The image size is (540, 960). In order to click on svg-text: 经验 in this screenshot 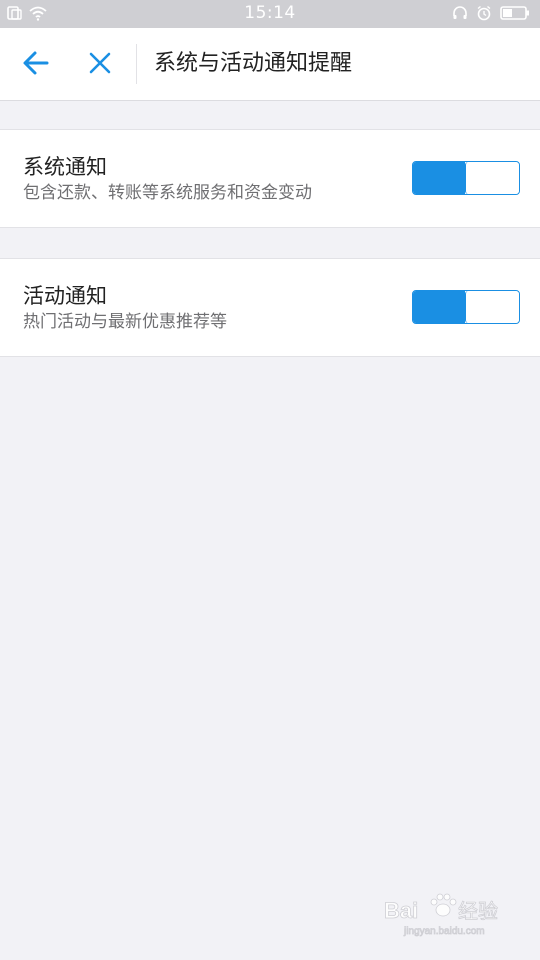, I will do `click(478, 911)`.